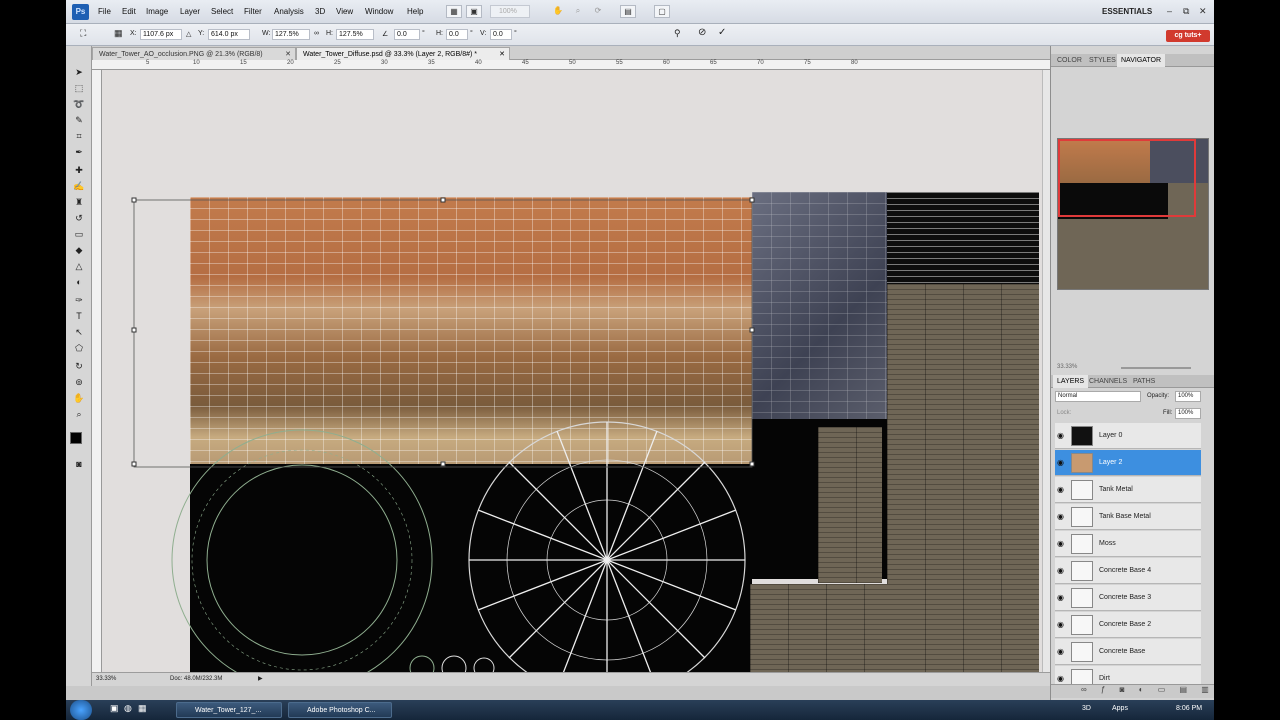 This screenshot has width=1280, height=720. What do you see at coordinates (1186, 11) in the screenshot?
I see `restore-icon: ⧉` at bounding box center [1186, 11].